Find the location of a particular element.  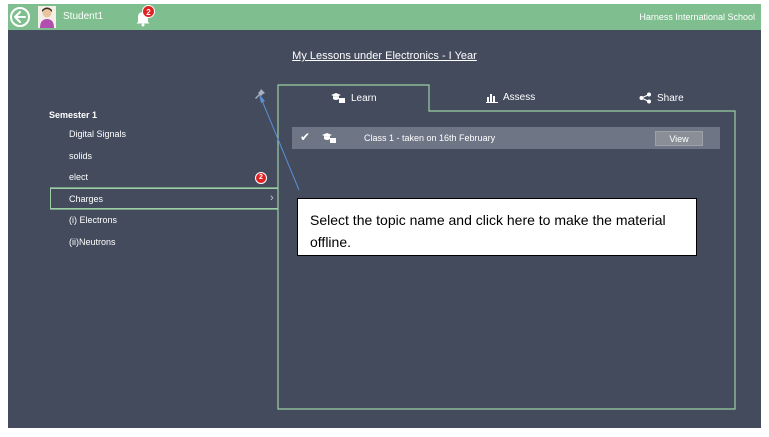

semester-label: Semester 1 is located at coordinates (73, 115).